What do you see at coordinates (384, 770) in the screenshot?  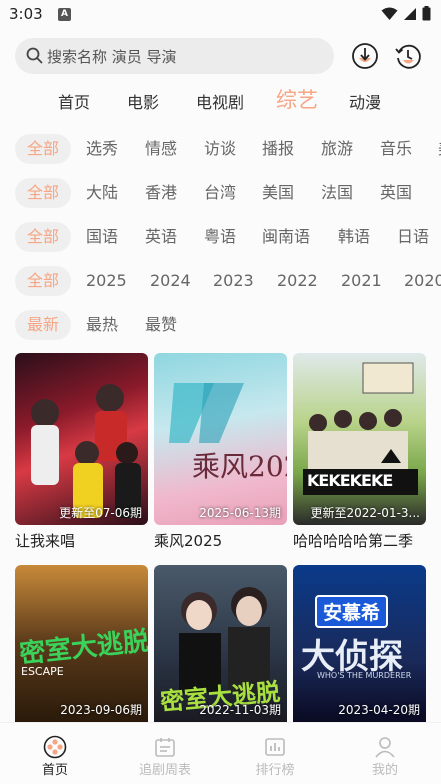 I see `tab-label: 我的` at bounding box center [384, 770].